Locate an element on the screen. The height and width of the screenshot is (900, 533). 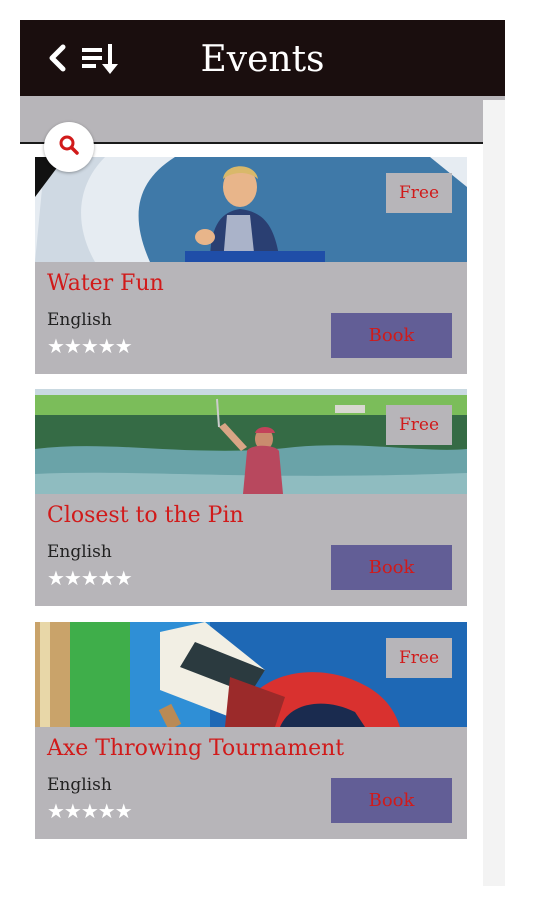
search-button is located at coordinates (69, 147).